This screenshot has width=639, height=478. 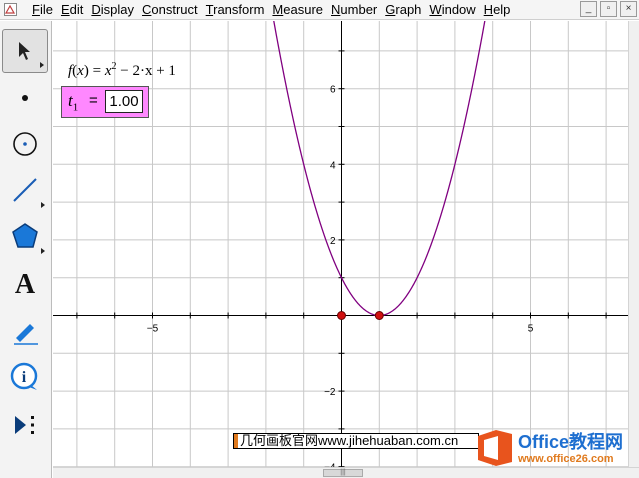 I want to click on minimize-button: _, so click(x=588, y=9).